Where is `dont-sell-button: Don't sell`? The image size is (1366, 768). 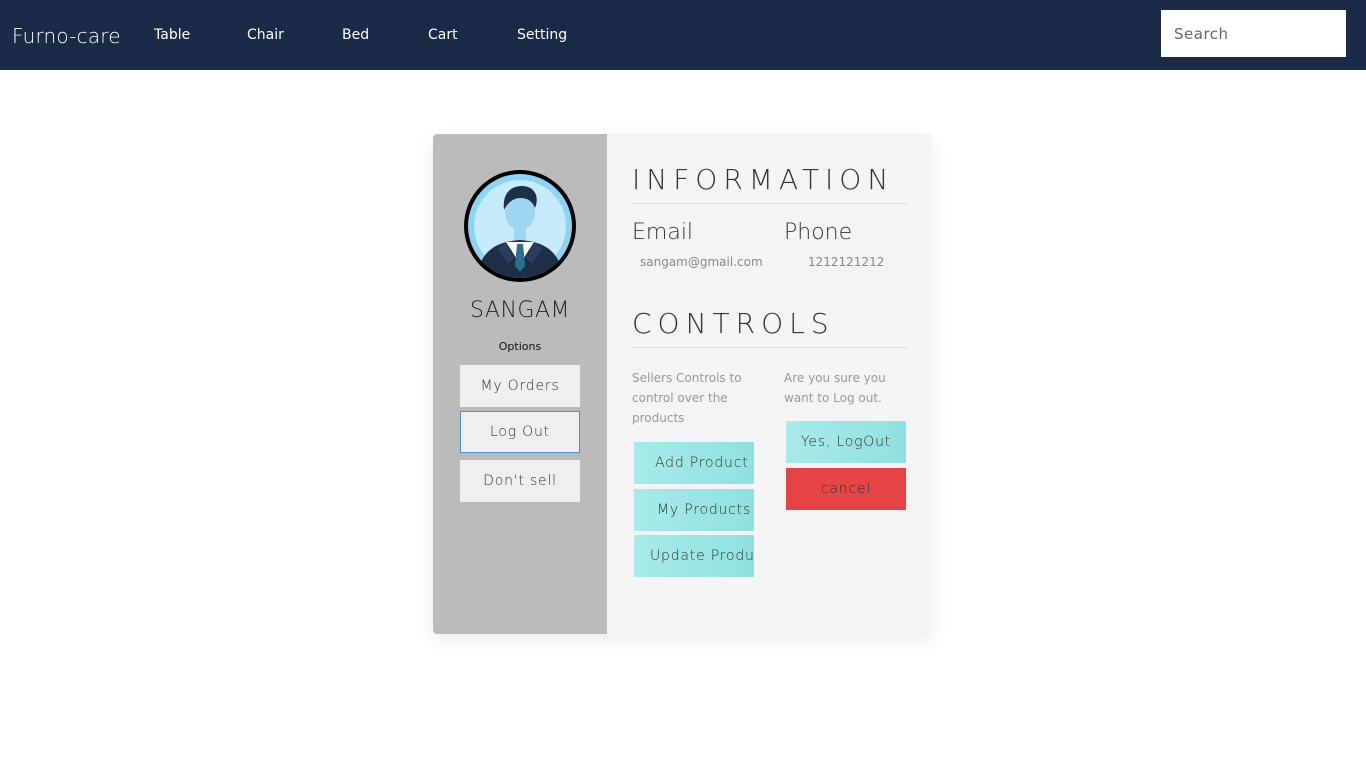 dont-sell-button: Don't sell is located at coordinates (520, 481).